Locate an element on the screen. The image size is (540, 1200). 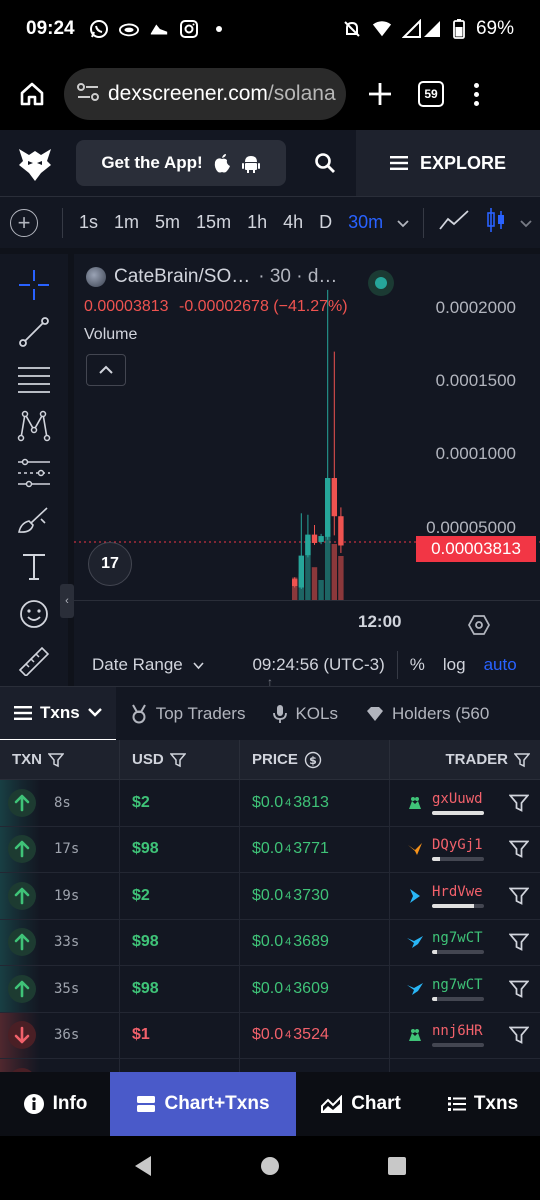
medal-icon is located at coordinates (138, 713).